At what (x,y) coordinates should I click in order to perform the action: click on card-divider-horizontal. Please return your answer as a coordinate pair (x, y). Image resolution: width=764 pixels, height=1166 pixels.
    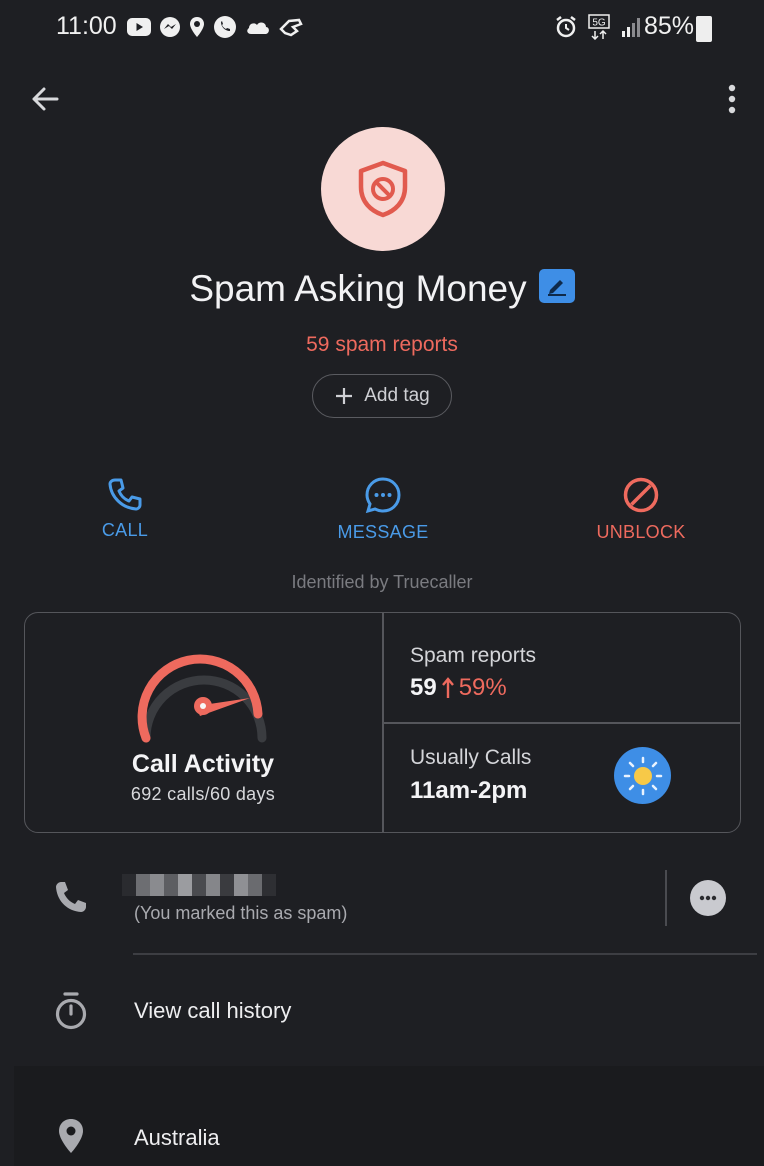
    Looking at the image, I should click on (561, 723).